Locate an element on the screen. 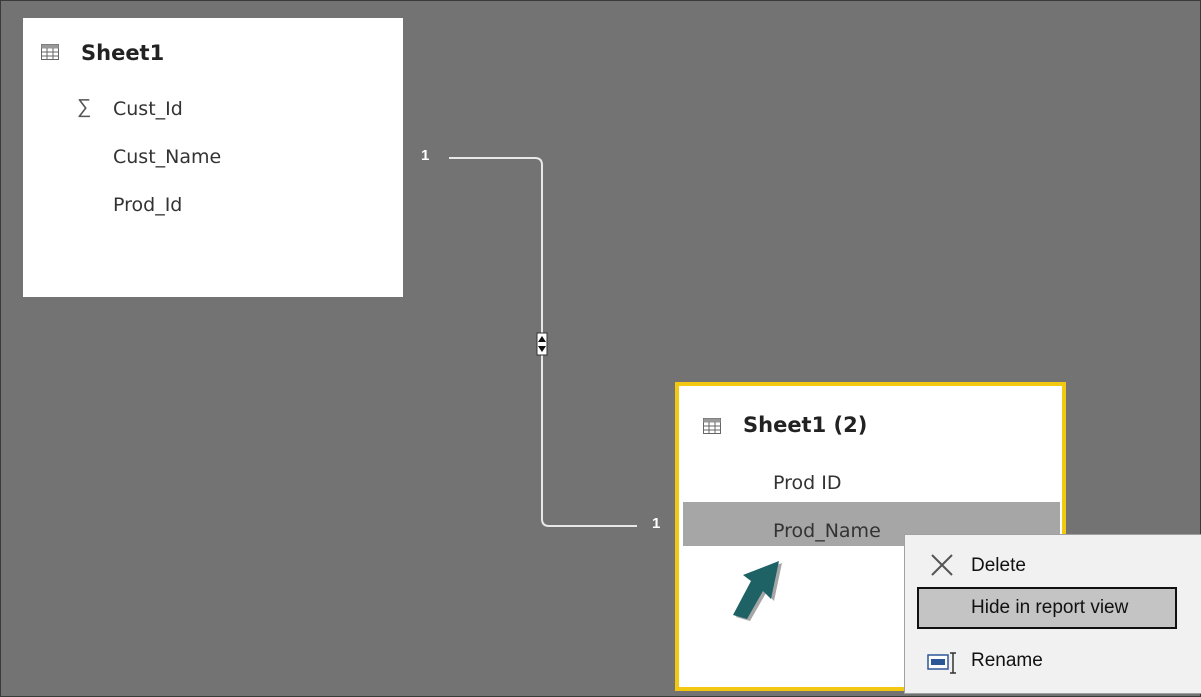 This screenshot has width=1201, height=697. close-icon is located at coordinates (942, 565).